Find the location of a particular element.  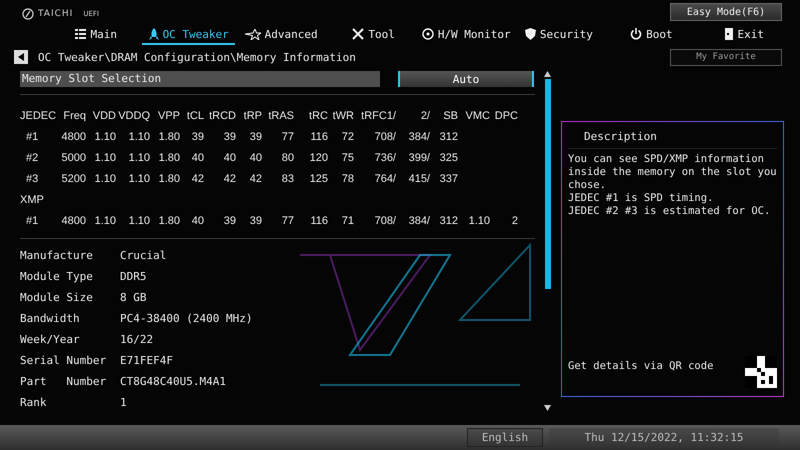

scroll-down-icon is located at coordinates (547, 408).